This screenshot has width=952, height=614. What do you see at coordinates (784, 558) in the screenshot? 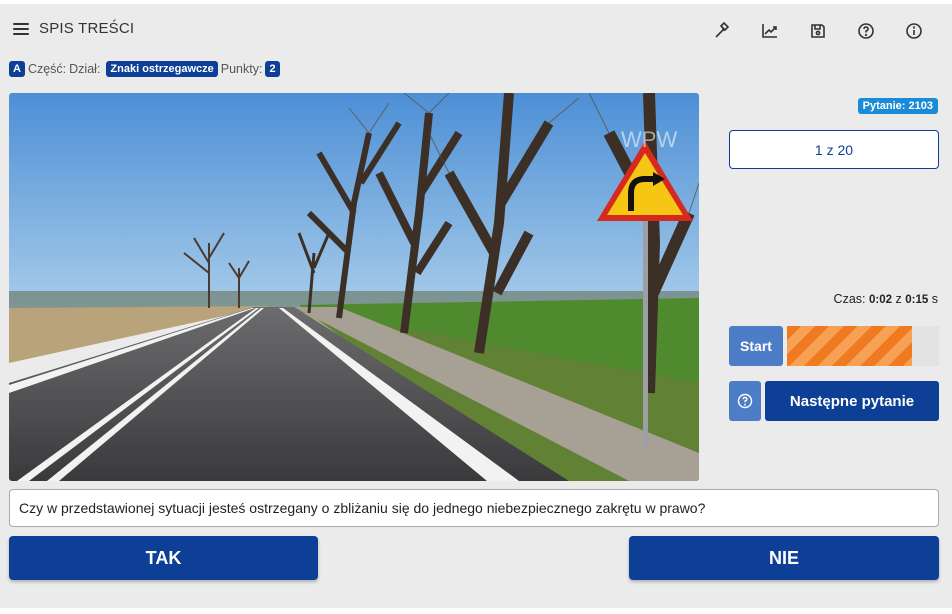
I see `answer-no-button: NIE` at bounding box center [784, 558].